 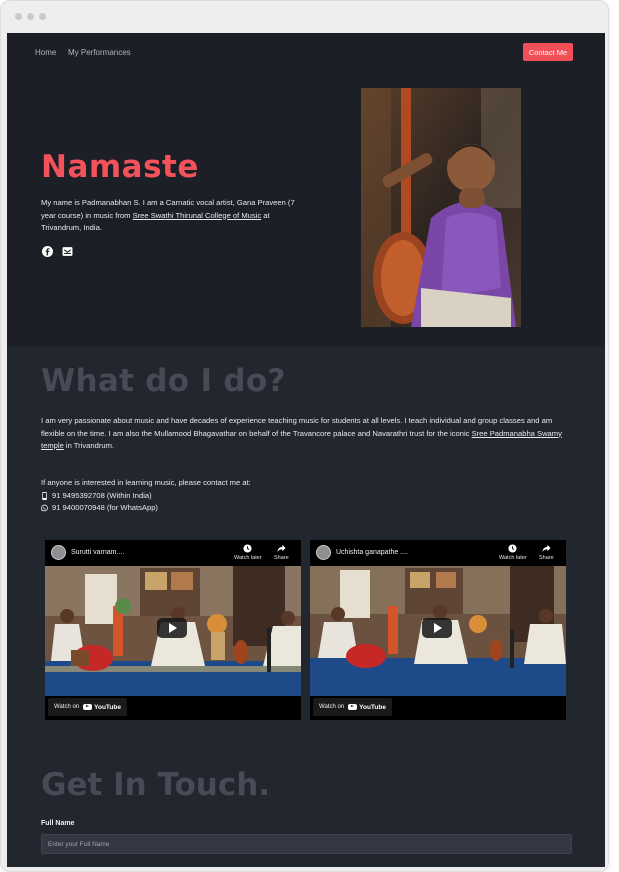 I want to click on mail-icon, so click(x=67, y=251).